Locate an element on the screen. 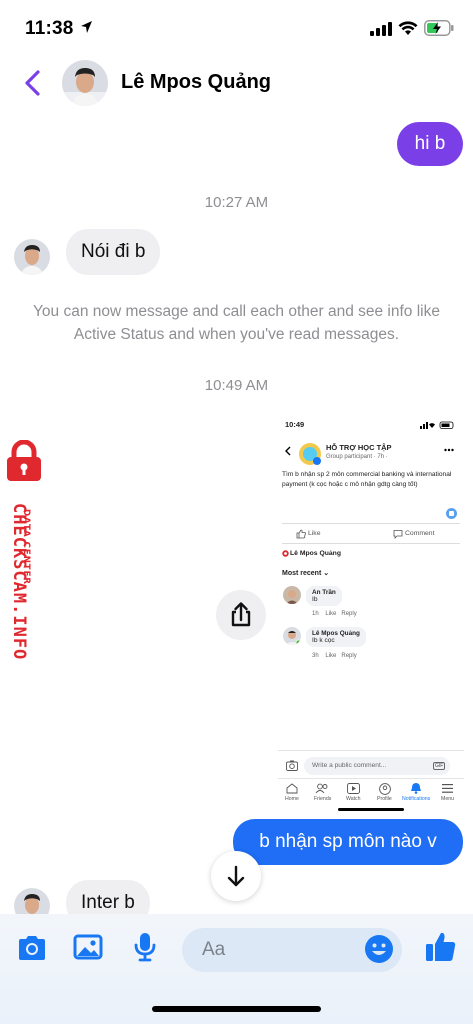  message-text: b nhận sp môn nào v is located at coordinates (348, 841).